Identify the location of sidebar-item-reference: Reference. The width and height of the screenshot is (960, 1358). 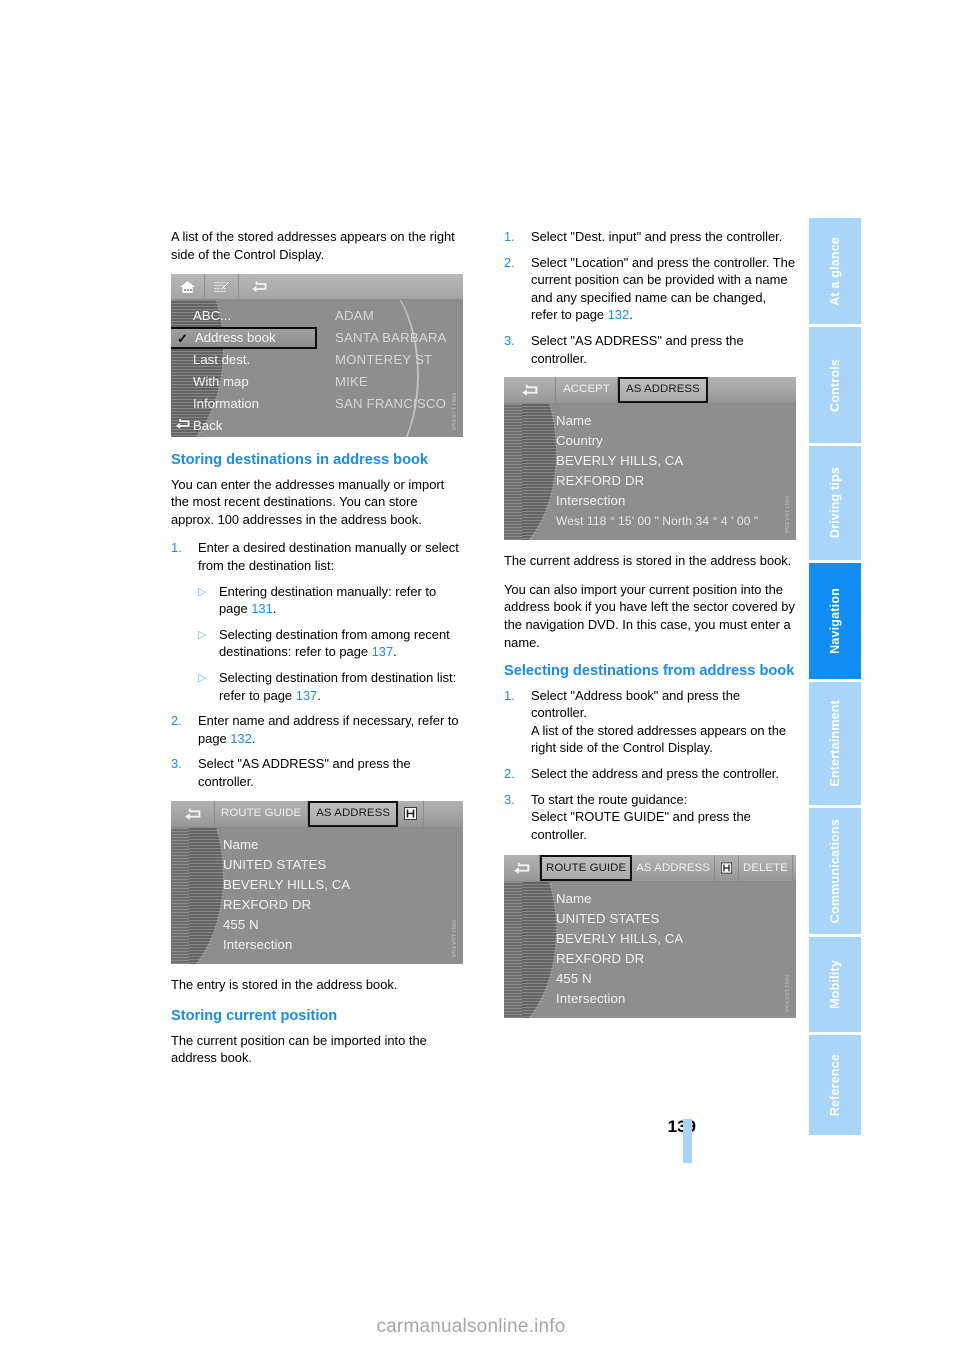
(835, 1085).